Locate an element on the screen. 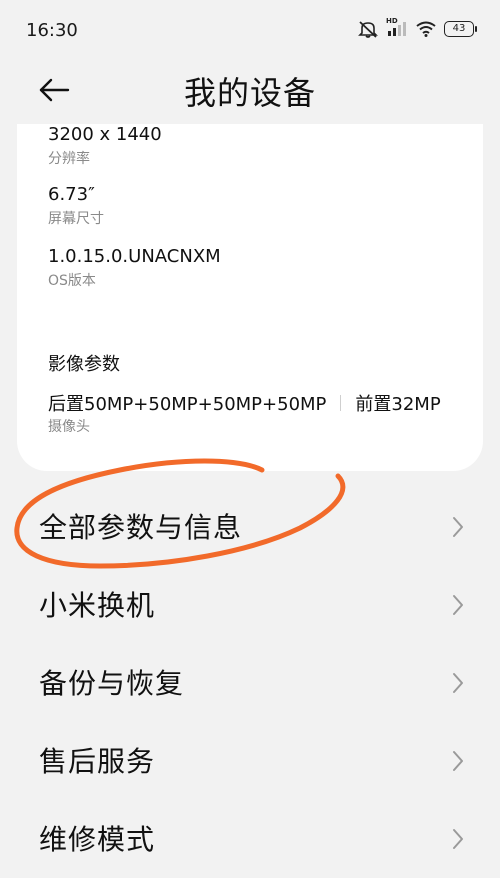 This screenshot has height=878, width=500. front-camera: 前置32MP is located at coordinates (398, 404).